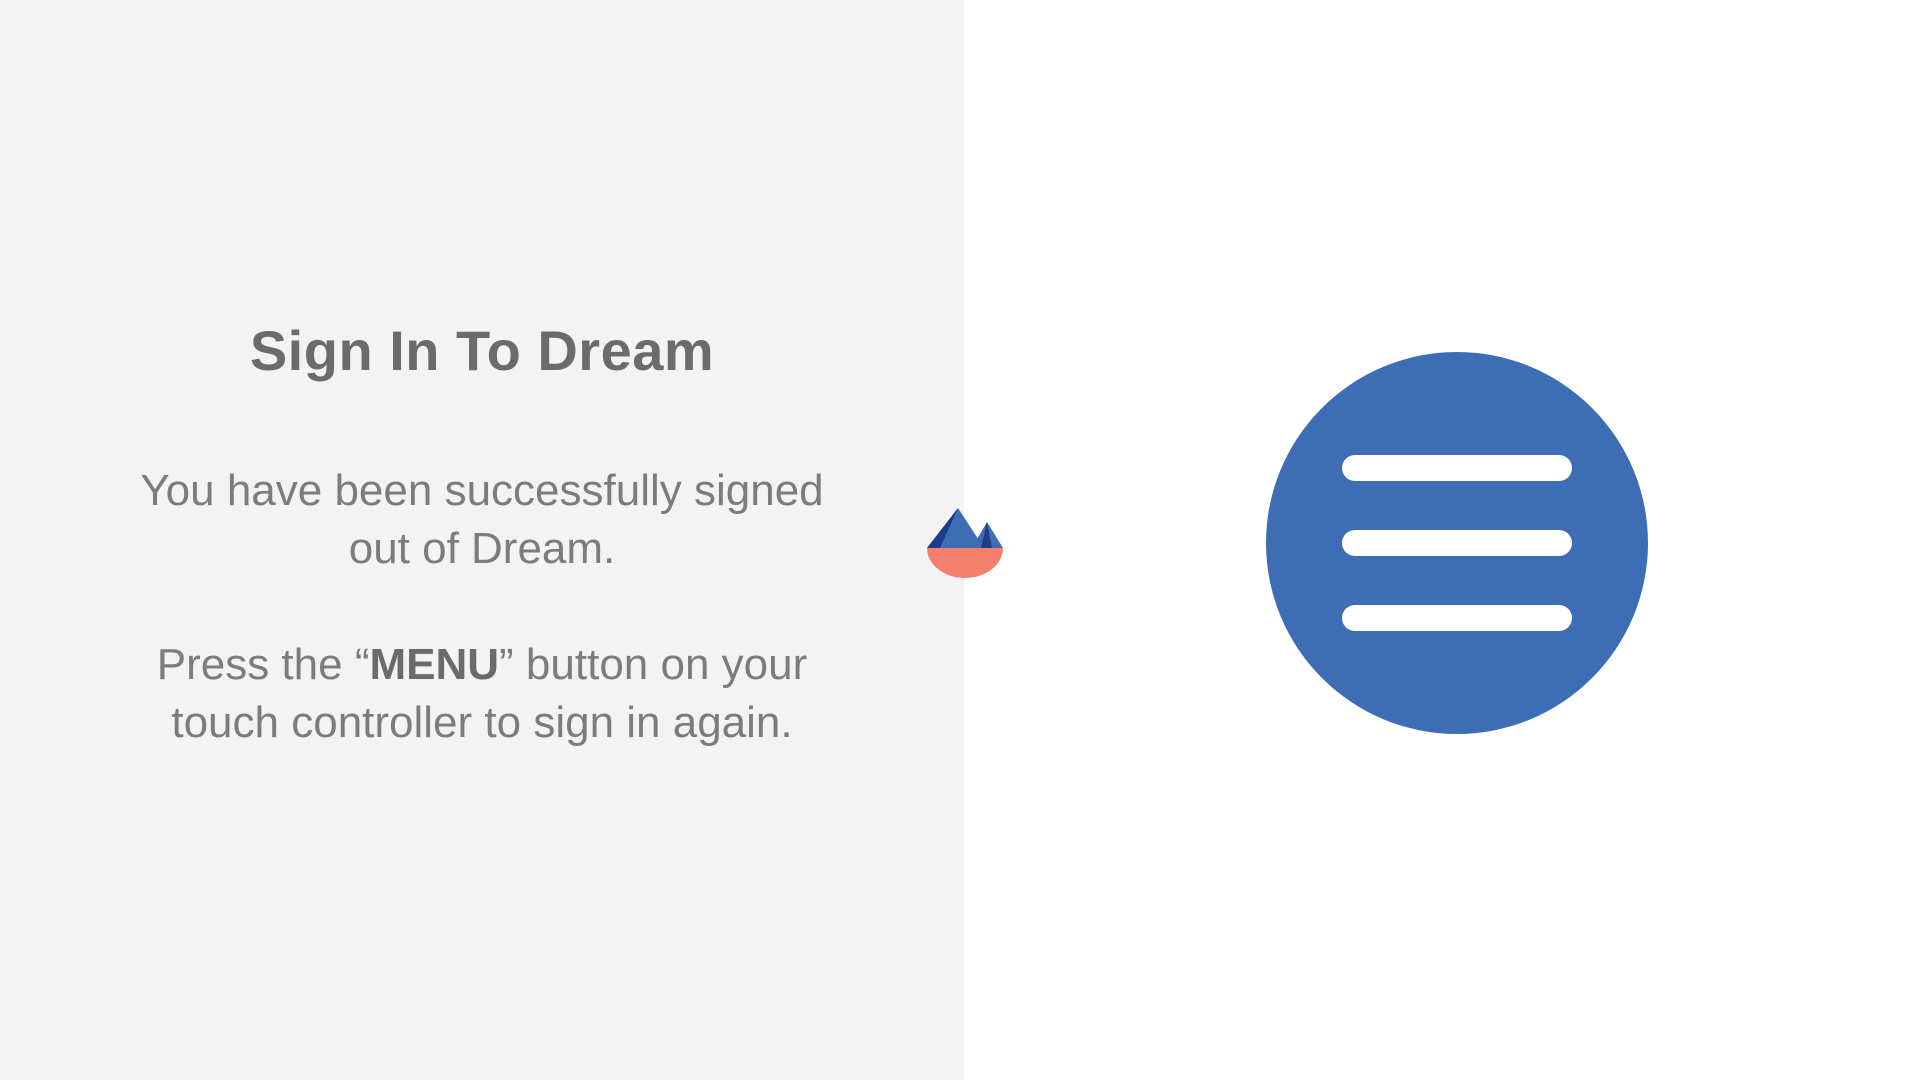 The image size is (1920, 1080). I want to click on signed-out-message-line-1: You have been successfully signed, so click(482, 490).